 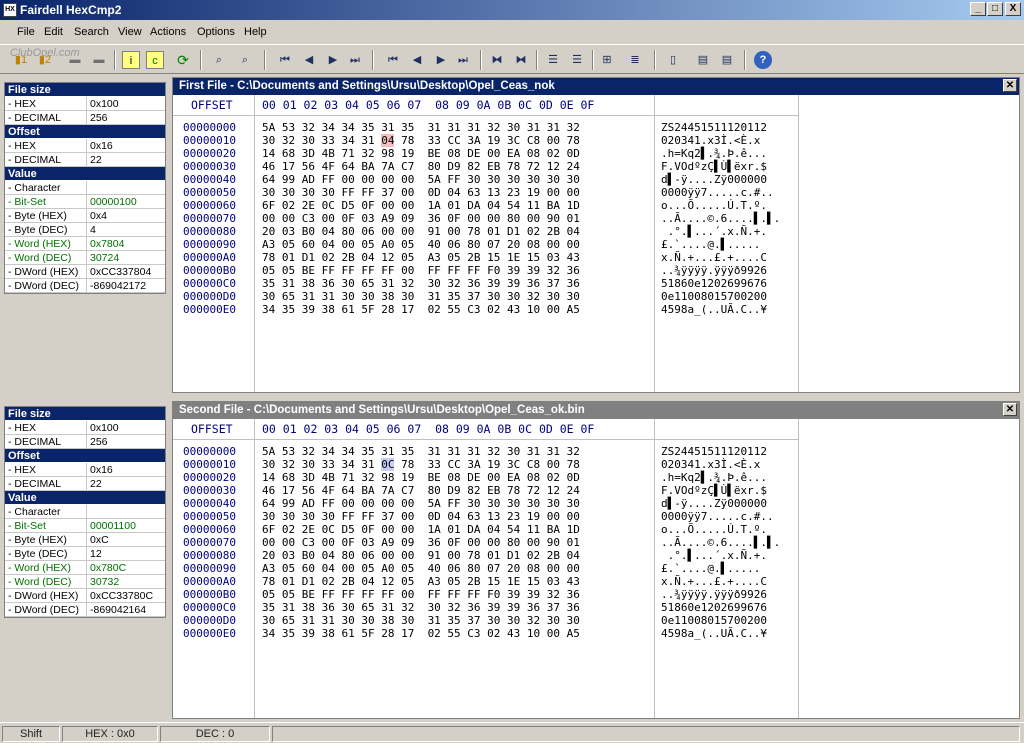 I want to click on sync-left-icon: ⧓, so click(x=497, y=60).